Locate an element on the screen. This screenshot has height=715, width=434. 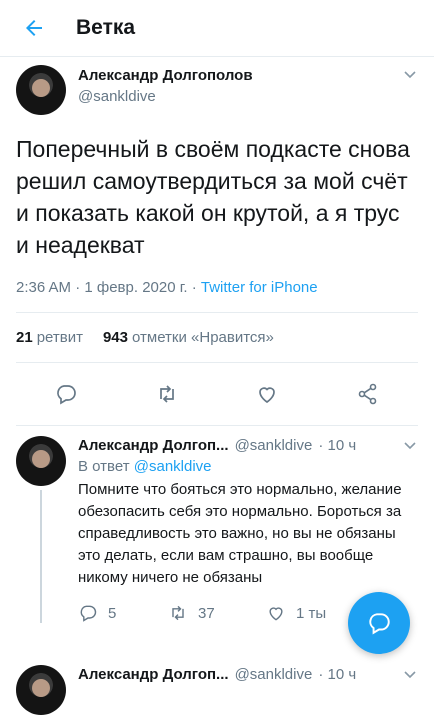
in-reply-to: В ответ @sankldive is located at coordinates (248, 466).